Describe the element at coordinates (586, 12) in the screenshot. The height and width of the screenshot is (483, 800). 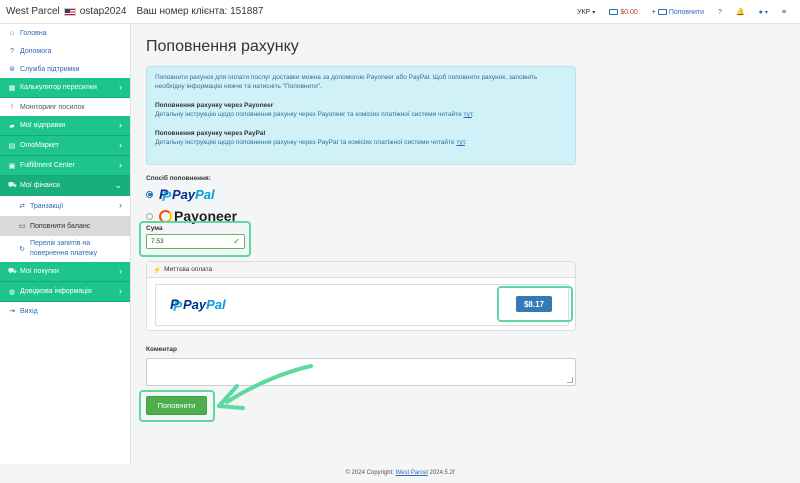
I see `language-dropdown: УКР` at that location.